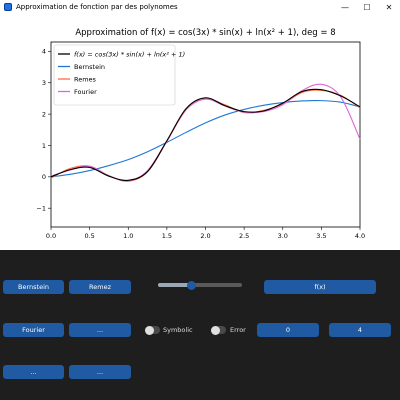  I want to click on x-tick-label: 3.0, so click(283, 236).